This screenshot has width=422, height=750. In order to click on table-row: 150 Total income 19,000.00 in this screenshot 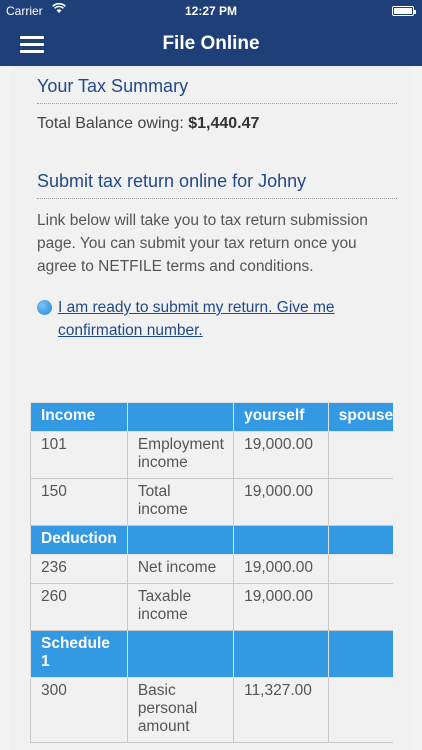, I will do `click(211, 502)`.